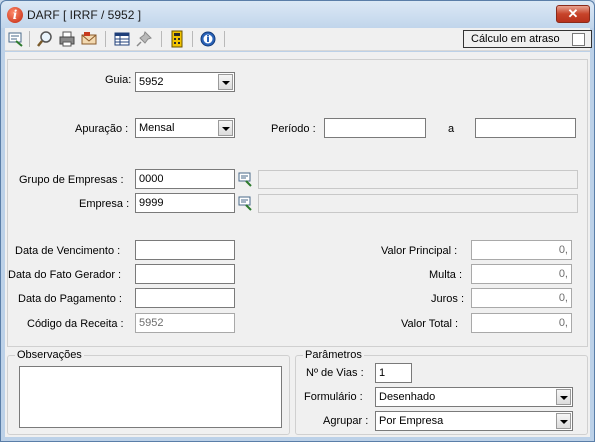 The height and width of the screenshot is (442, 595). What do you see at coordinates (375, 128) in the screenshot?
I see `periodo-from-input` at bounding box center [375, 128].